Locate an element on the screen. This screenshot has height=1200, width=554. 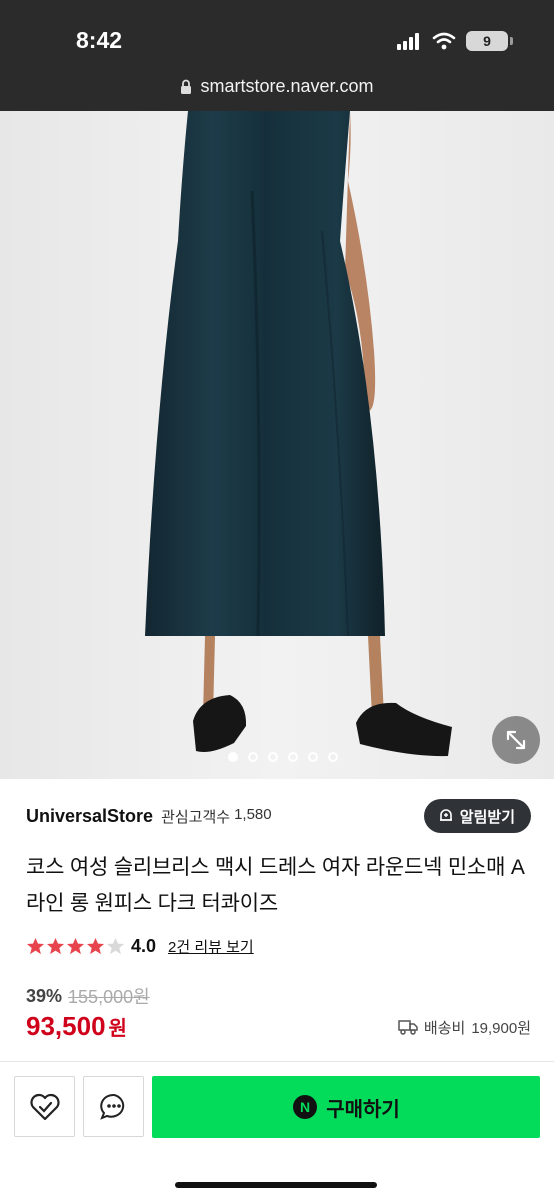
address-bar: smartstore.naver.com is located at coordinates (277, 86).